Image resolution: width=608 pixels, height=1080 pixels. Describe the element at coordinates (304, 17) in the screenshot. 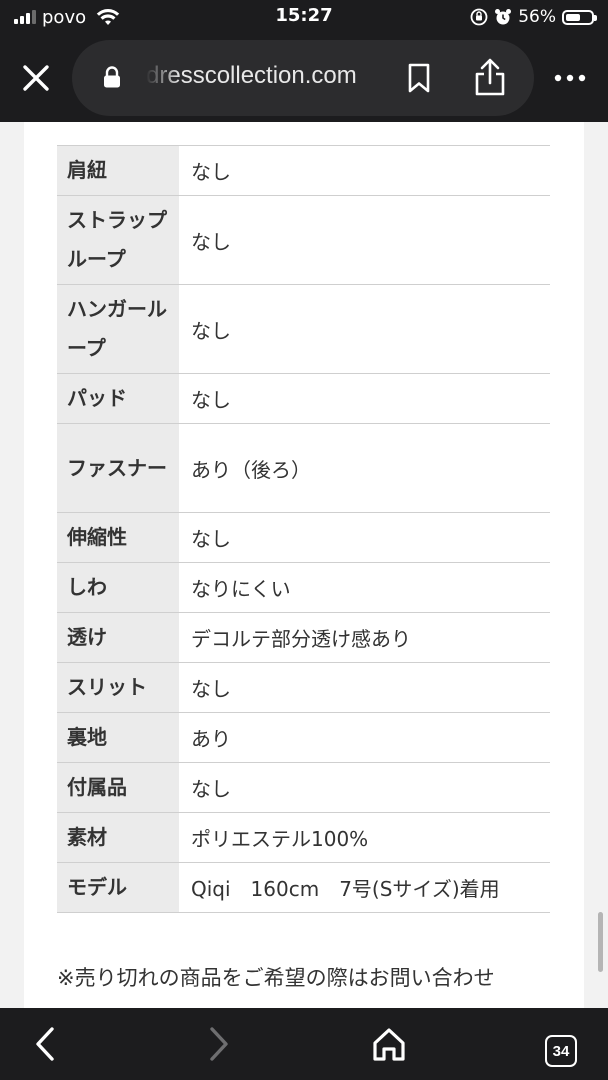

I see `status-bar: povo 15:27 56%` at that location.